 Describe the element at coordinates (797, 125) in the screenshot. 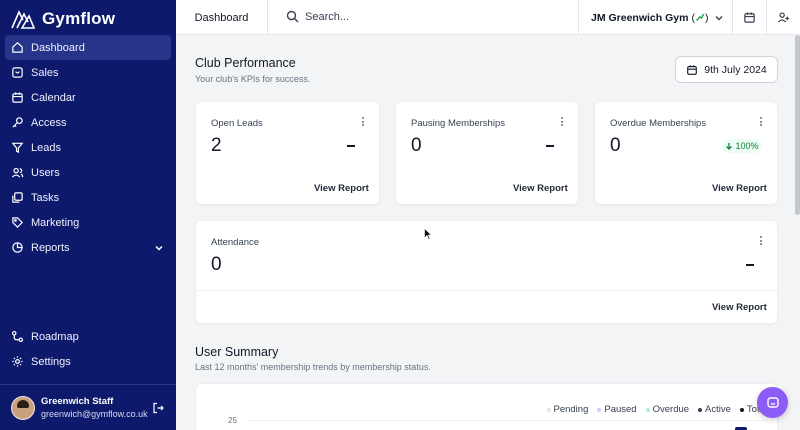

I see `scrollbar` at that location.